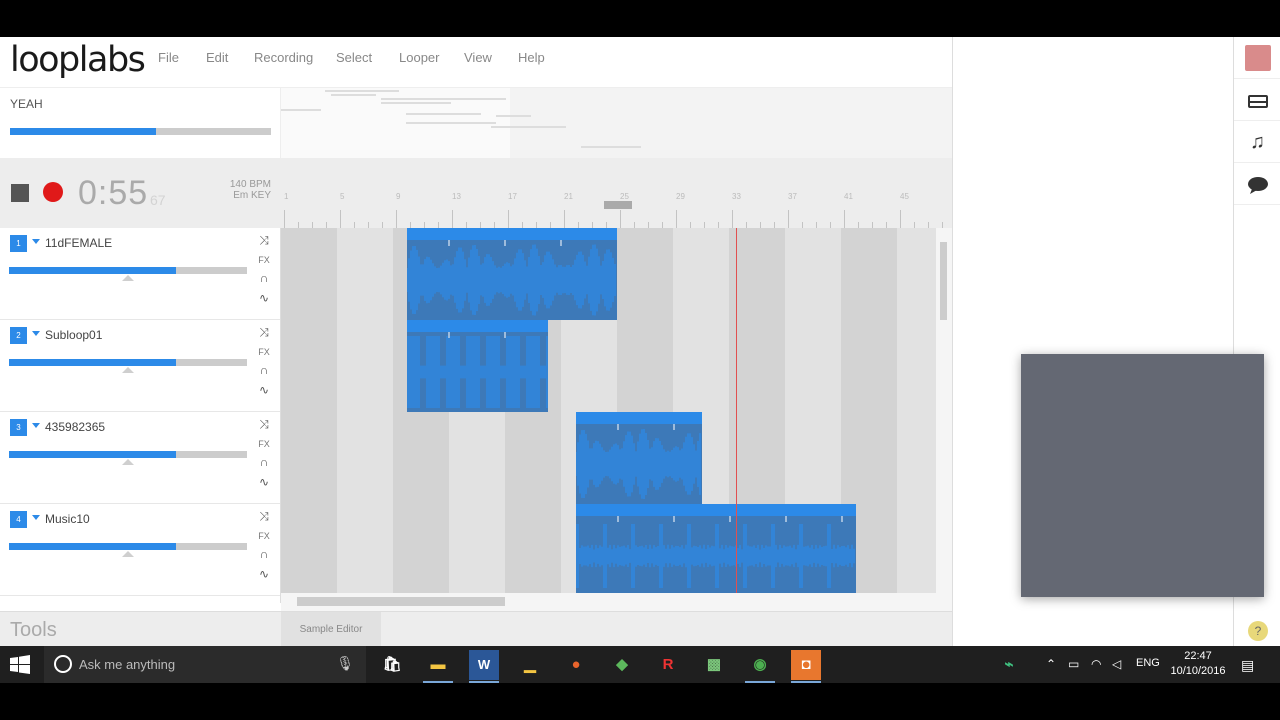 This screenshot has width=1280, height=720. Describe the element at coordinates (419, 57) in the screenshot. I see `menu-looper: Looper` at that location.